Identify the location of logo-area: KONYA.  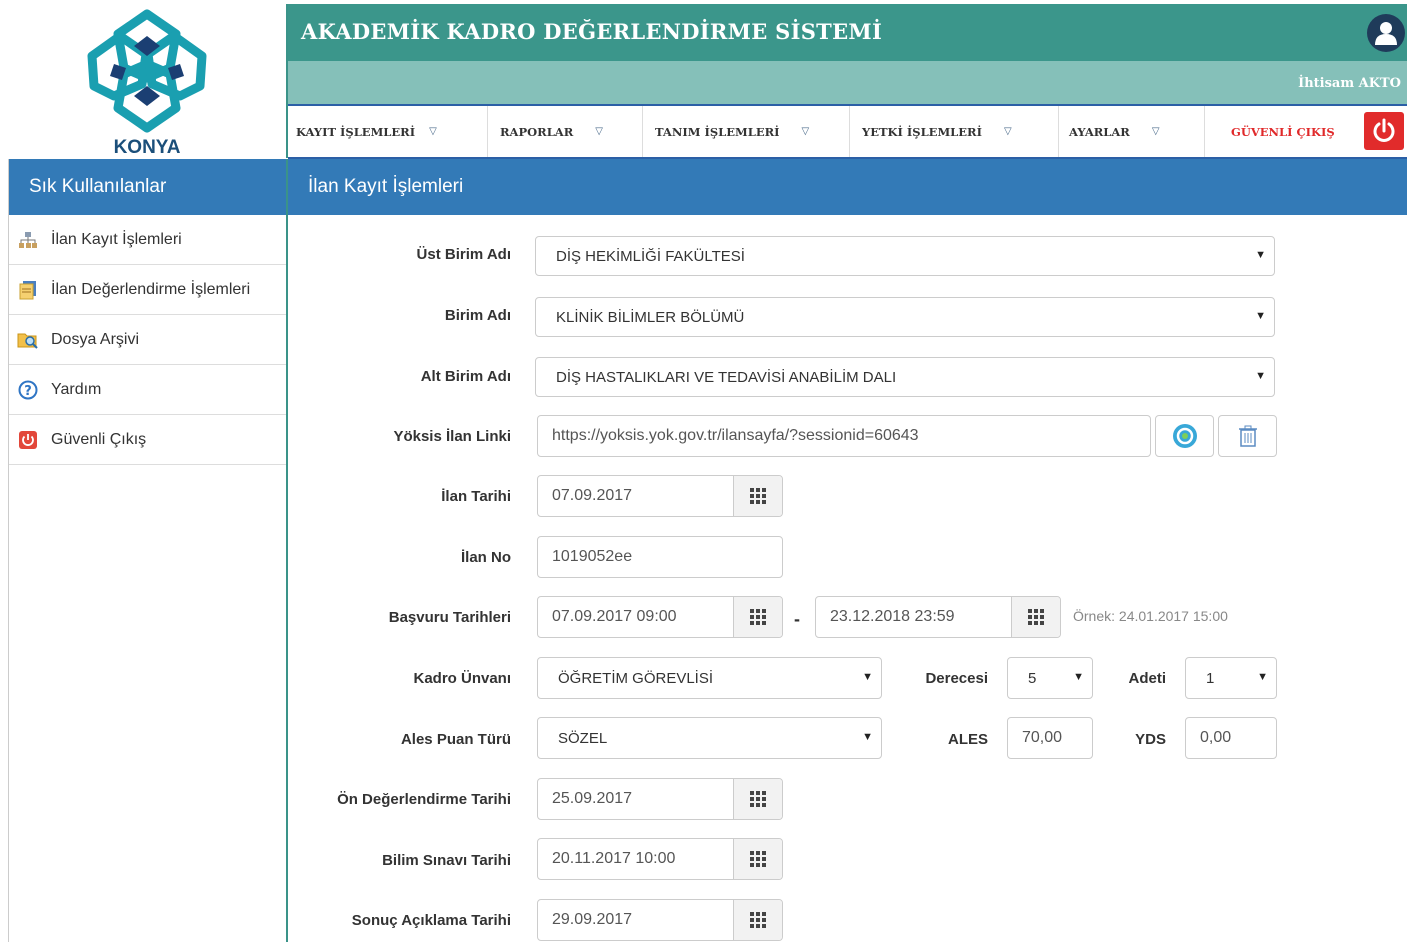
(148, 81).